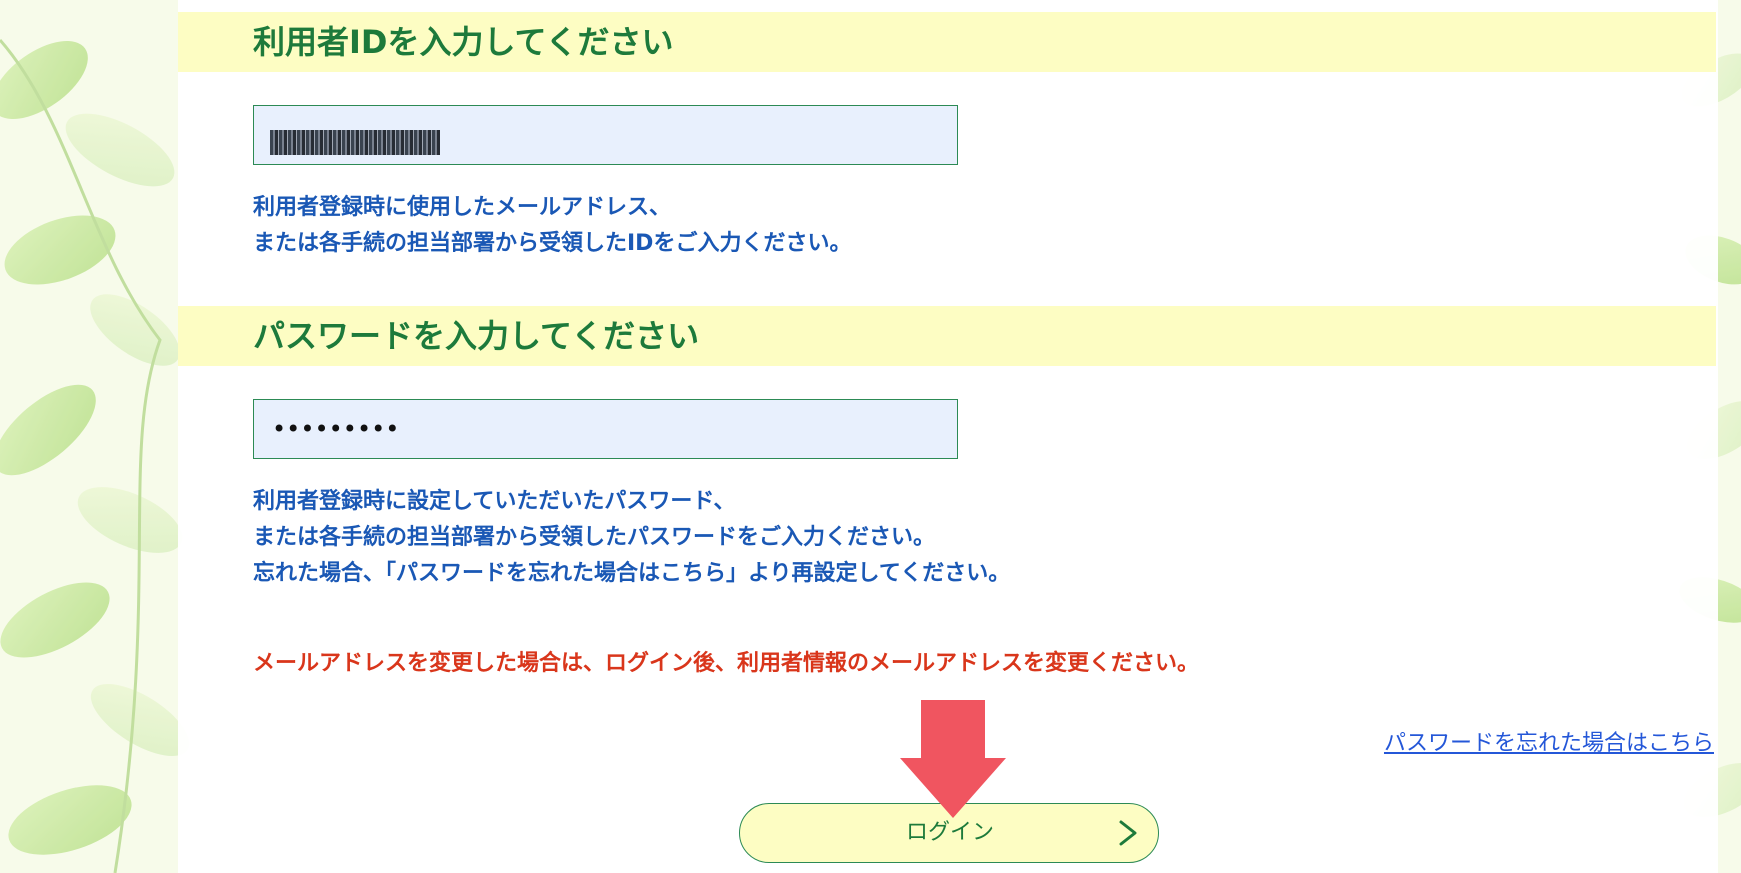 This screenshot has width=1741, height=873. I want to click on password-help-line-1: 利用者登録時に設定していただいたパスワード、, so click(494, 501).